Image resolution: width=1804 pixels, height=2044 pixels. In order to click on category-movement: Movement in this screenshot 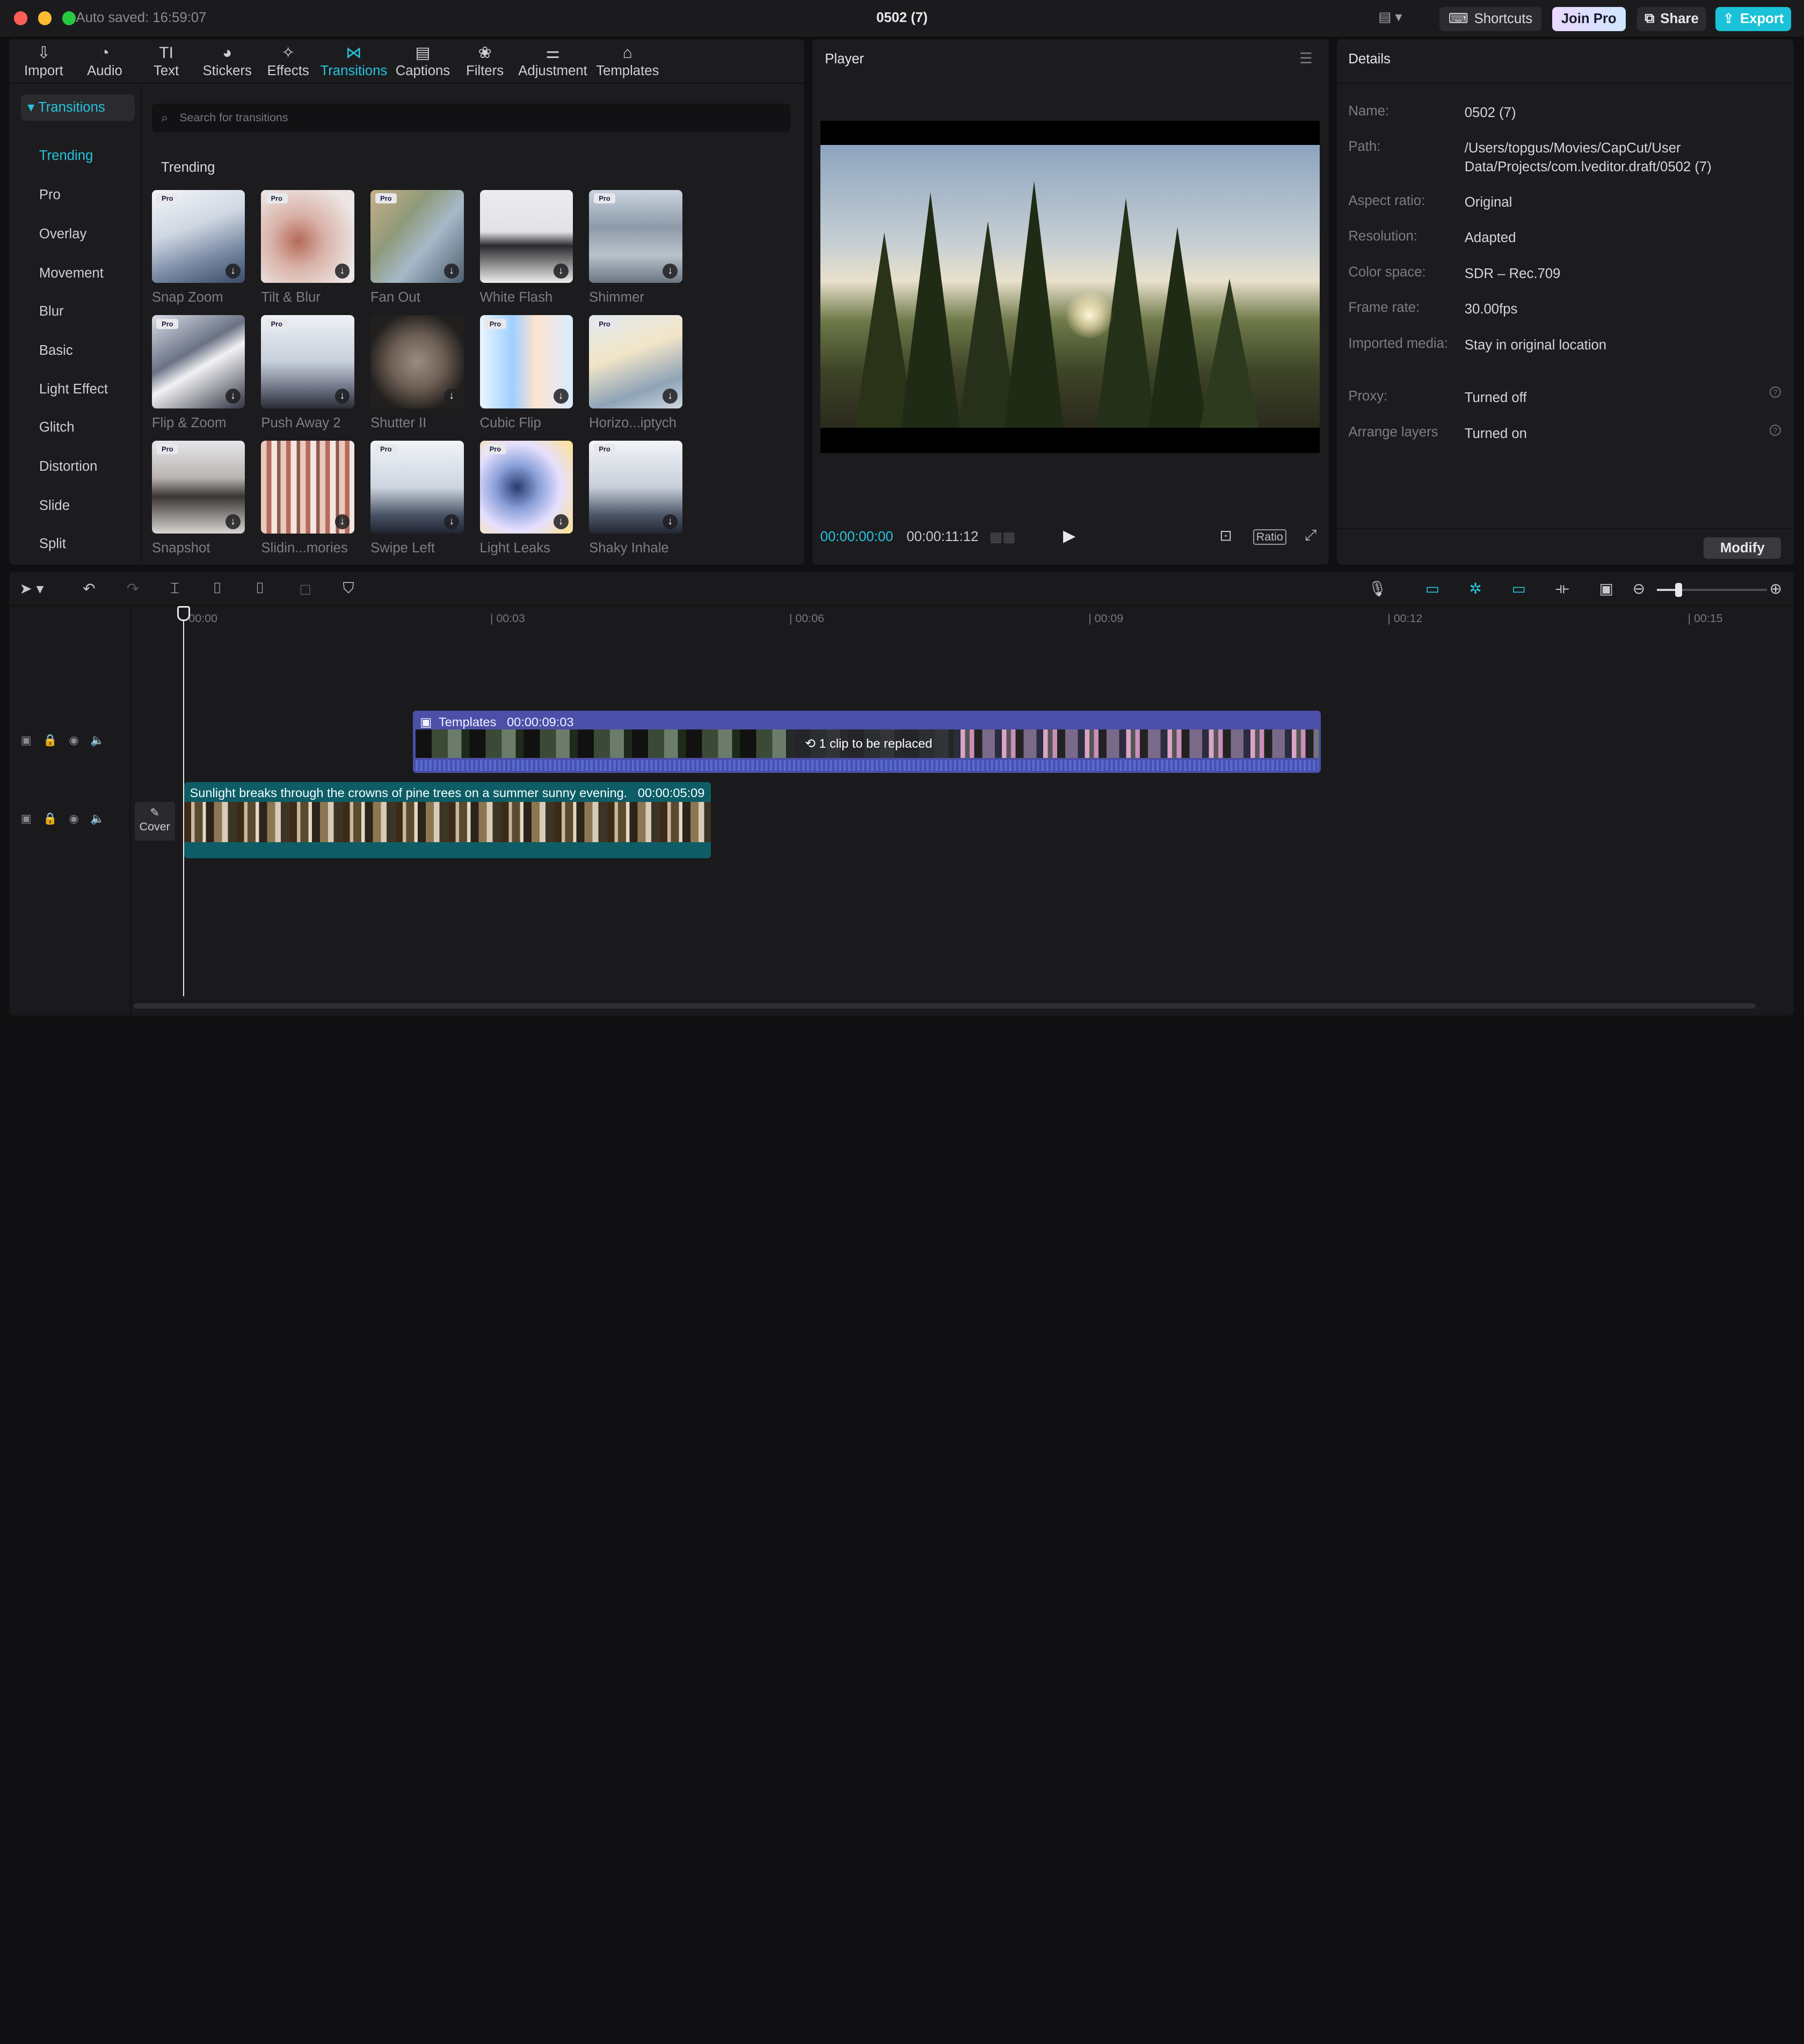, I will do `click(71, 273)`.